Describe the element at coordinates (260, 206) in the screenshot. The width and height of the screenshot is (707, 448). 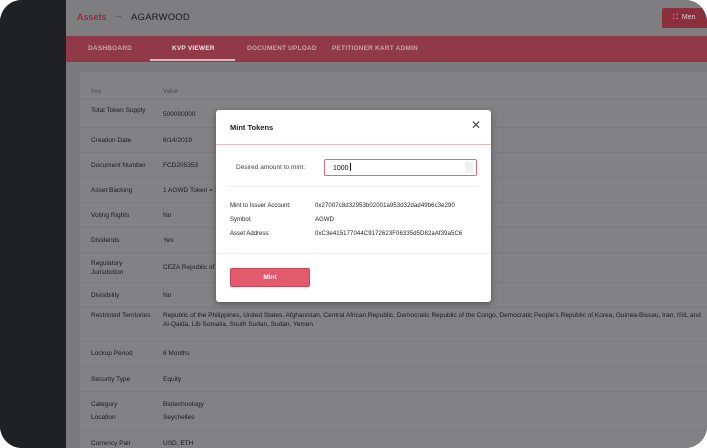
I see `issuer-account-label: Mint to Issuer Account:` at that location.